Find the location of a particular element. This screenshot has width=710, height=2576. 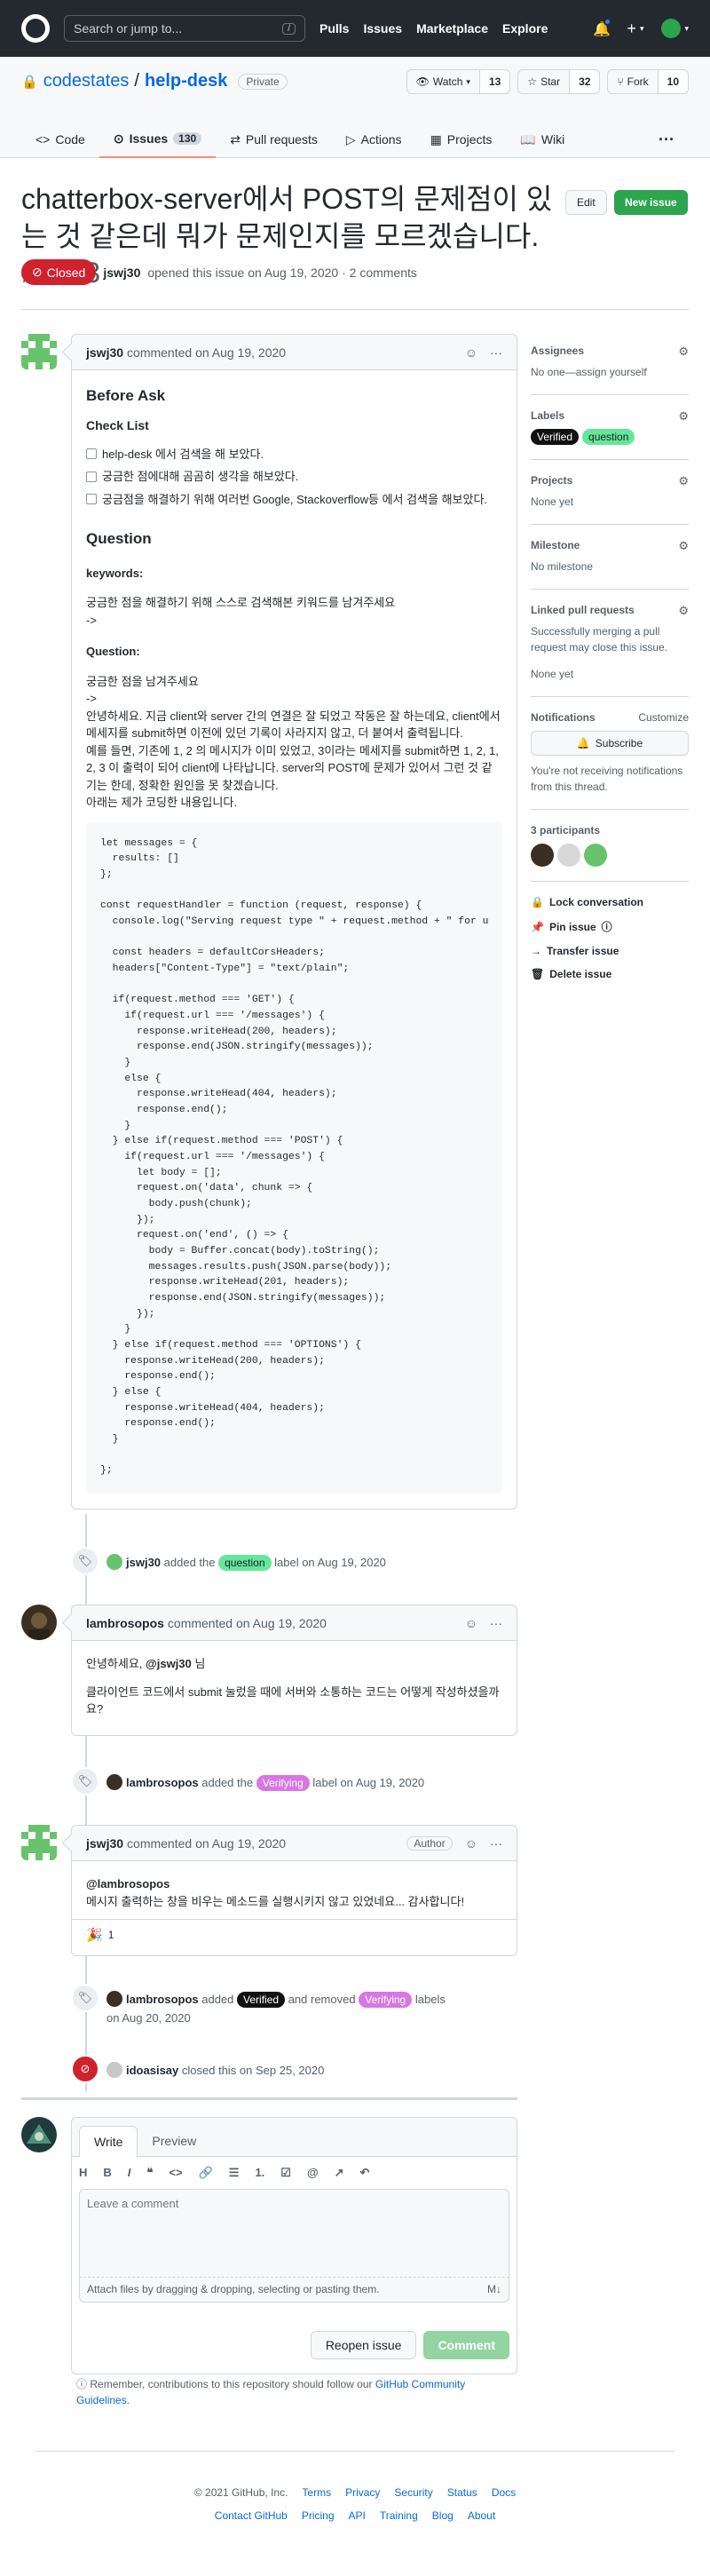

fork-count: 10 is located at coordinates (673, 82).